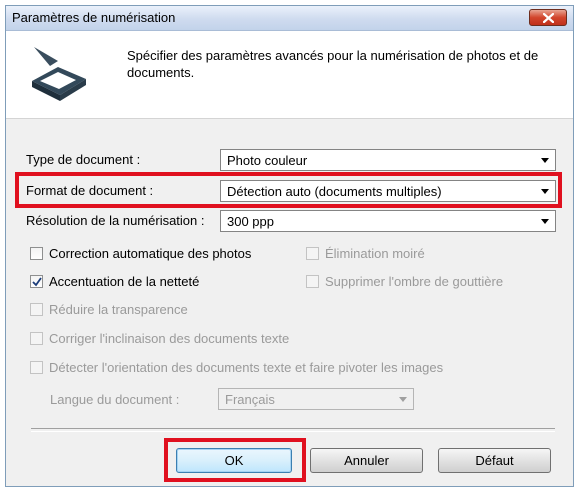  Describe the element at coordinates (289, 18) in the screenshot. I see `title-bar: Paramètres de numérisation` at that location.